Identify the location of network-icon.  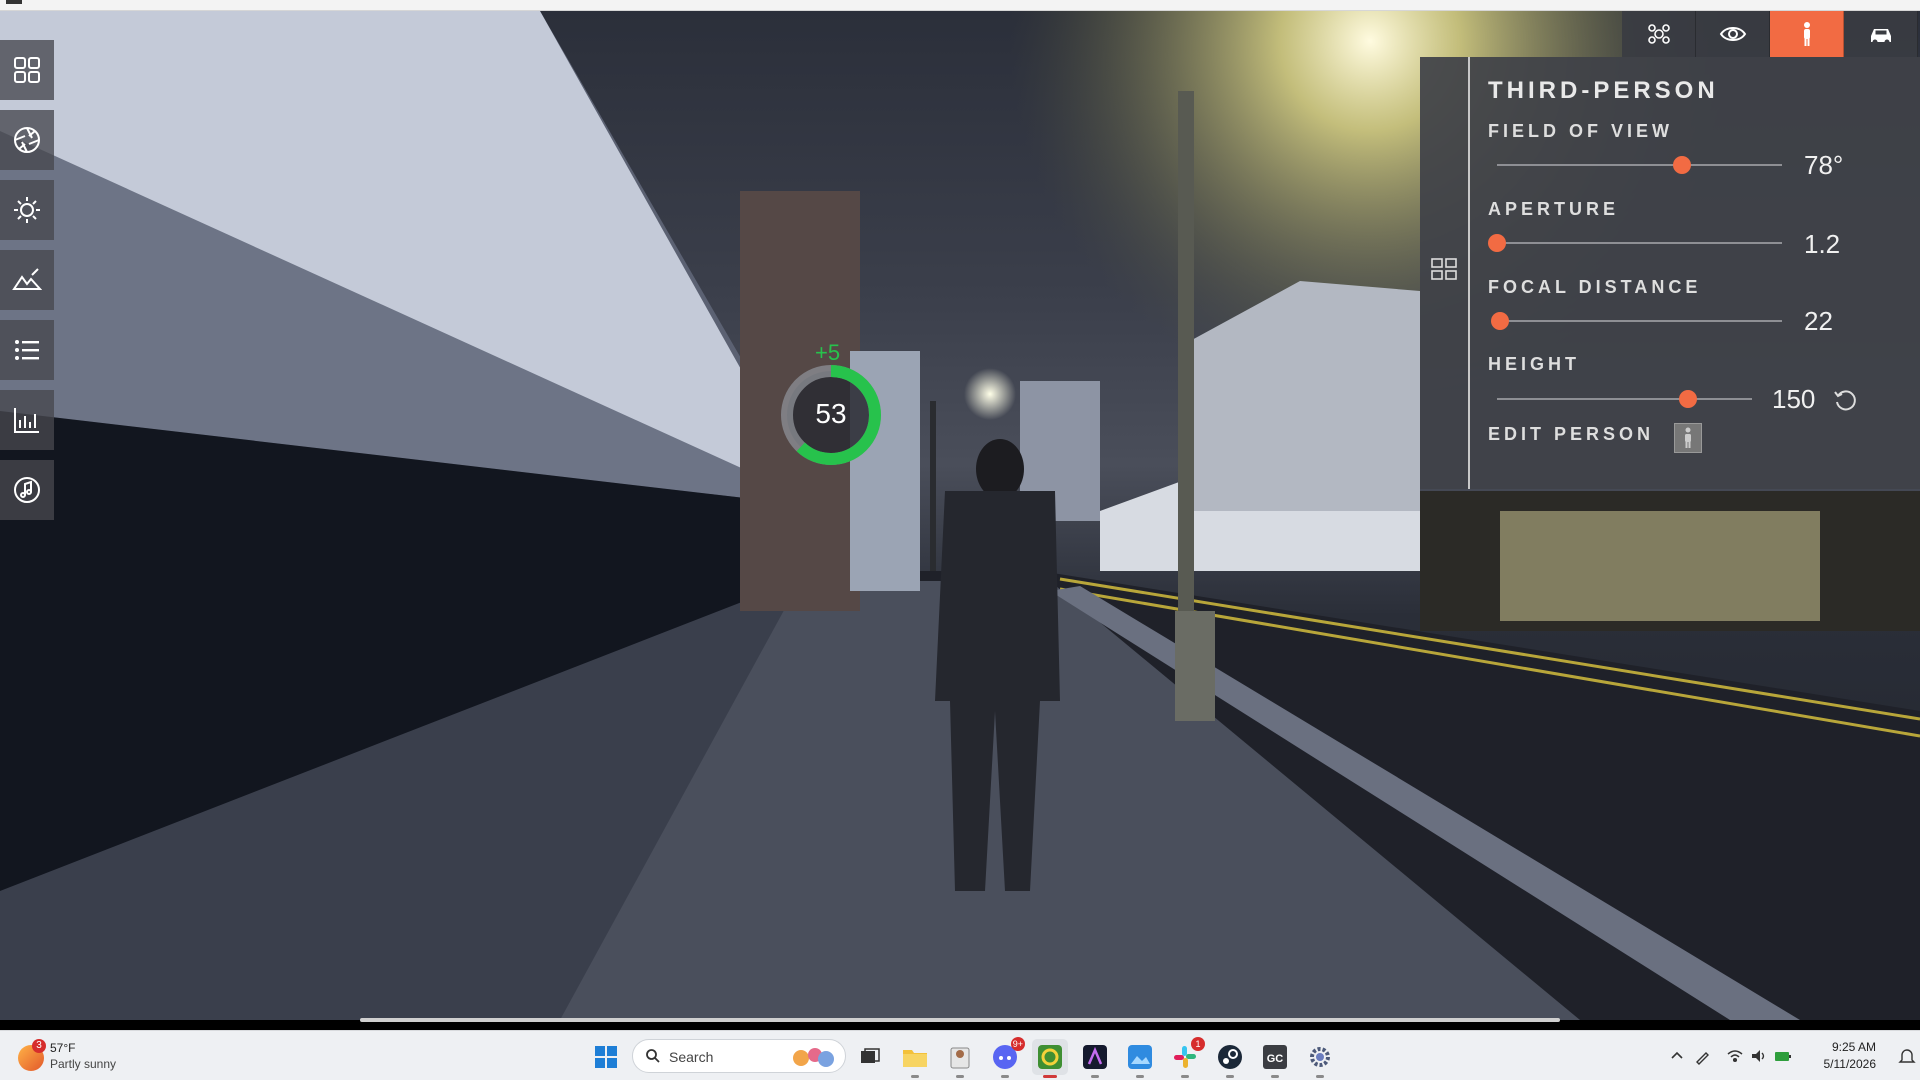
(1659, 34).